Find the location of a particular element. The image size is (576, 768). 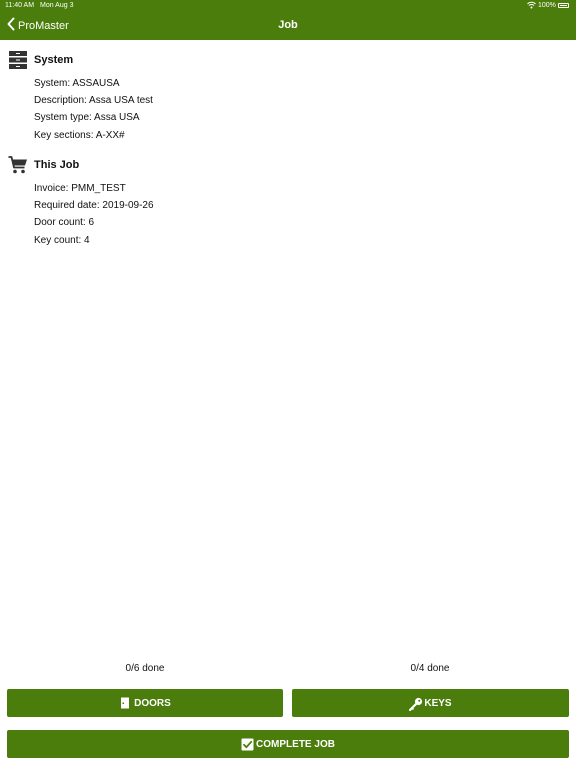

battery-percent: 100% is located at coordinates (547, 5).